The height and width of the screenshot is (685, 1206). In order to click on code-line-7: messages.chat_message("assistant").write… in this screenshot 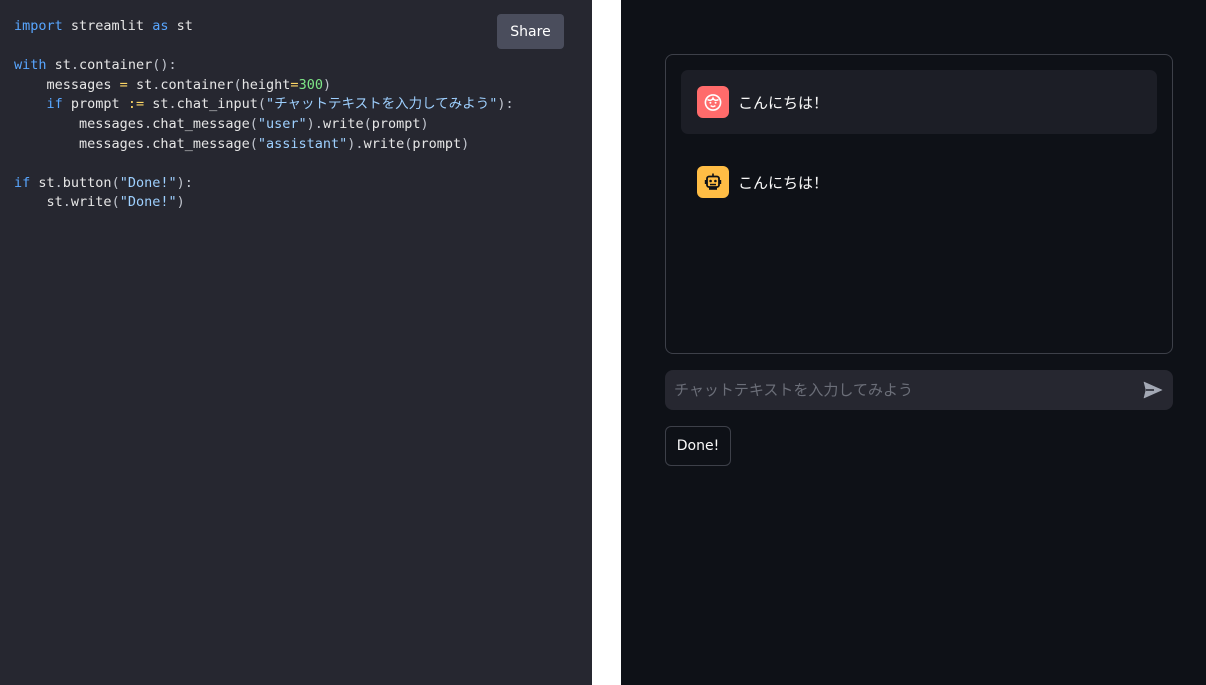, I will do `click(242, 143)`.